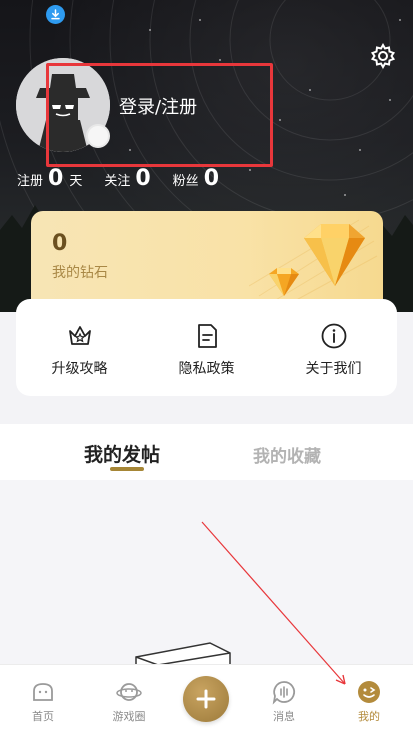 This screenshot has width=413, height=734. I want to click on upgrade-guide-button: 升级攻略, so click(79, 347).